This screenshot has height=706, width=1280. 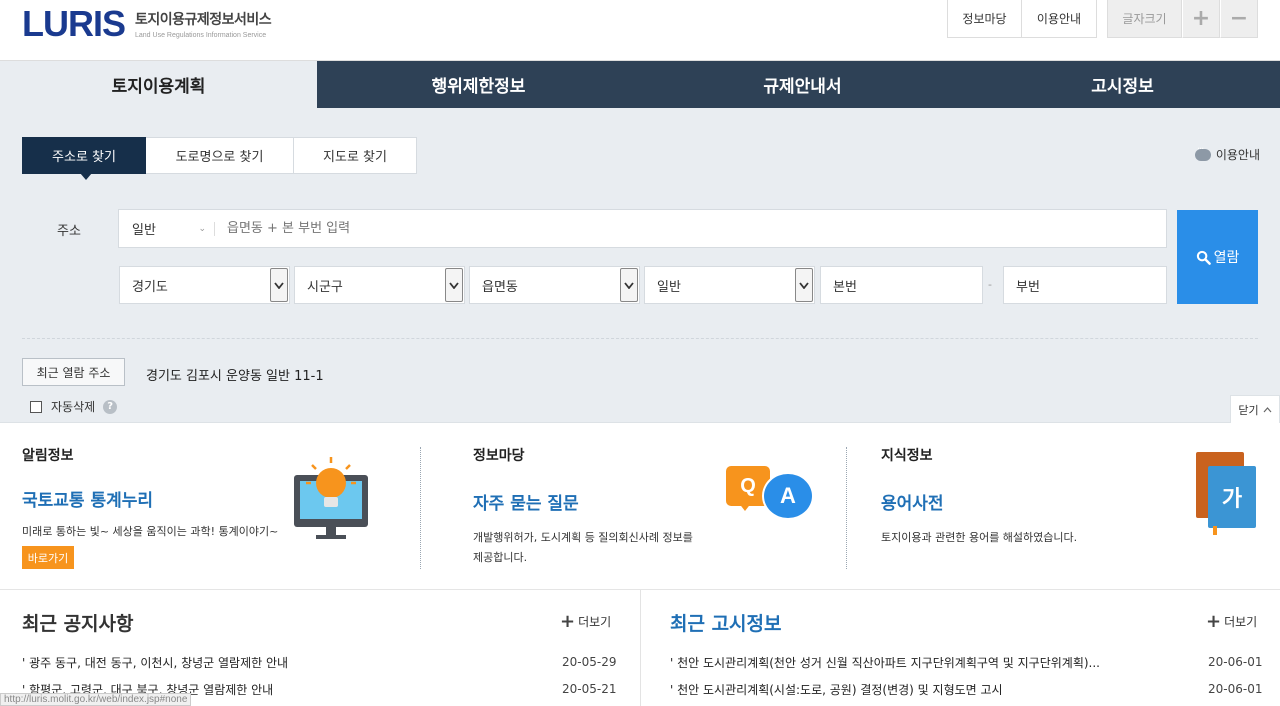 What do you see at coordinates (87, 498) in the screenshot?
I see `stats-nuri-link: 국토교통 통계누리` at bounding box center [87, 498].